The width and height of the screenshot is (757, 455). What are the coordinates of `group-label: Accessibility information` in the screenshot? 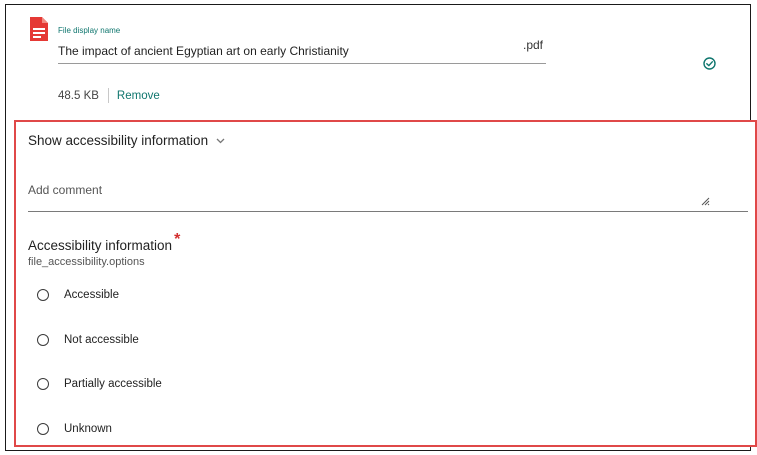 It's located at (100, 245).